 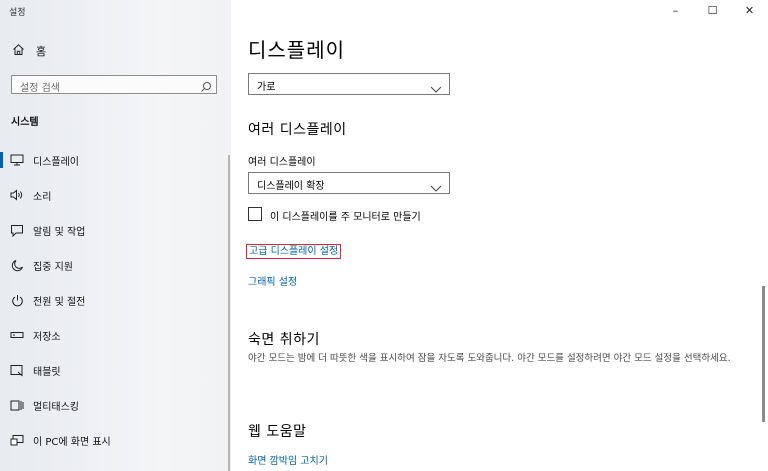 What do you see at coordinates (17, 160) in the screenshot?
I see `monitor-icon` at bounding box center [17, 160].